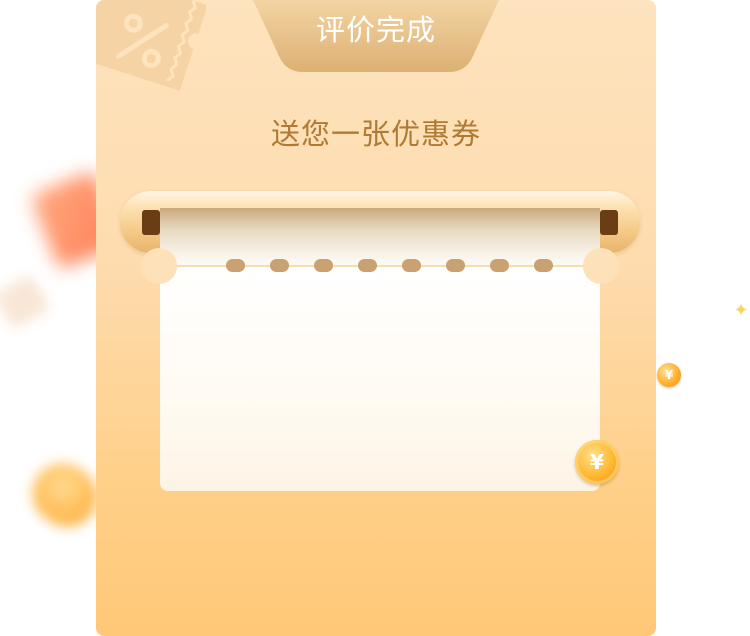 The image size is (750, 636). I want to click on header-tab: 评价完成, so click(376, 36).